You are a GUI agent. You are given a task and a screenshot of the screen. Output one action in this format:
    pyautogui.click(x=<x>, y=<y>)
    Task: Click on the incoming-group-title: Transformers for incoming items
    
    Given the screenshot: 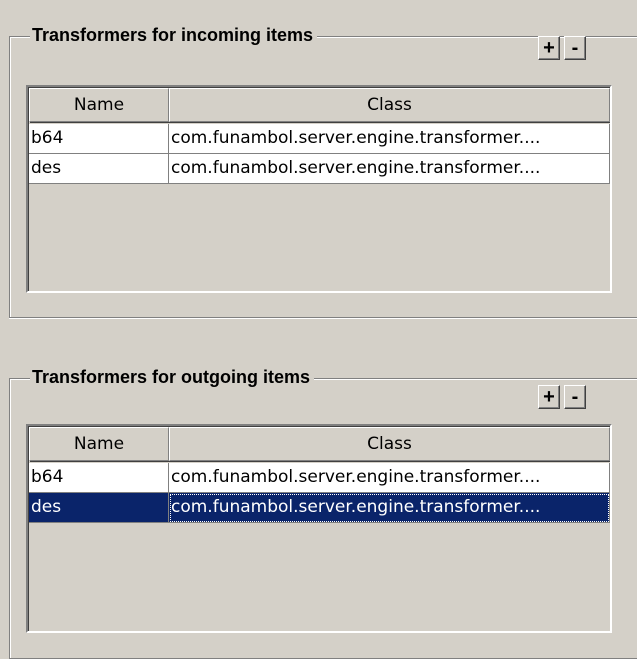 What is the action you would take?
    pyautogui.click(x=174, y=35)
    